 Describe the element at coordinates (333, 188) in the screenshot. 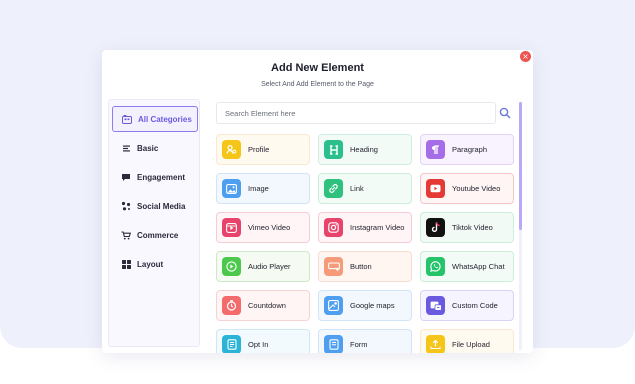

I see `link-icon` at that location.